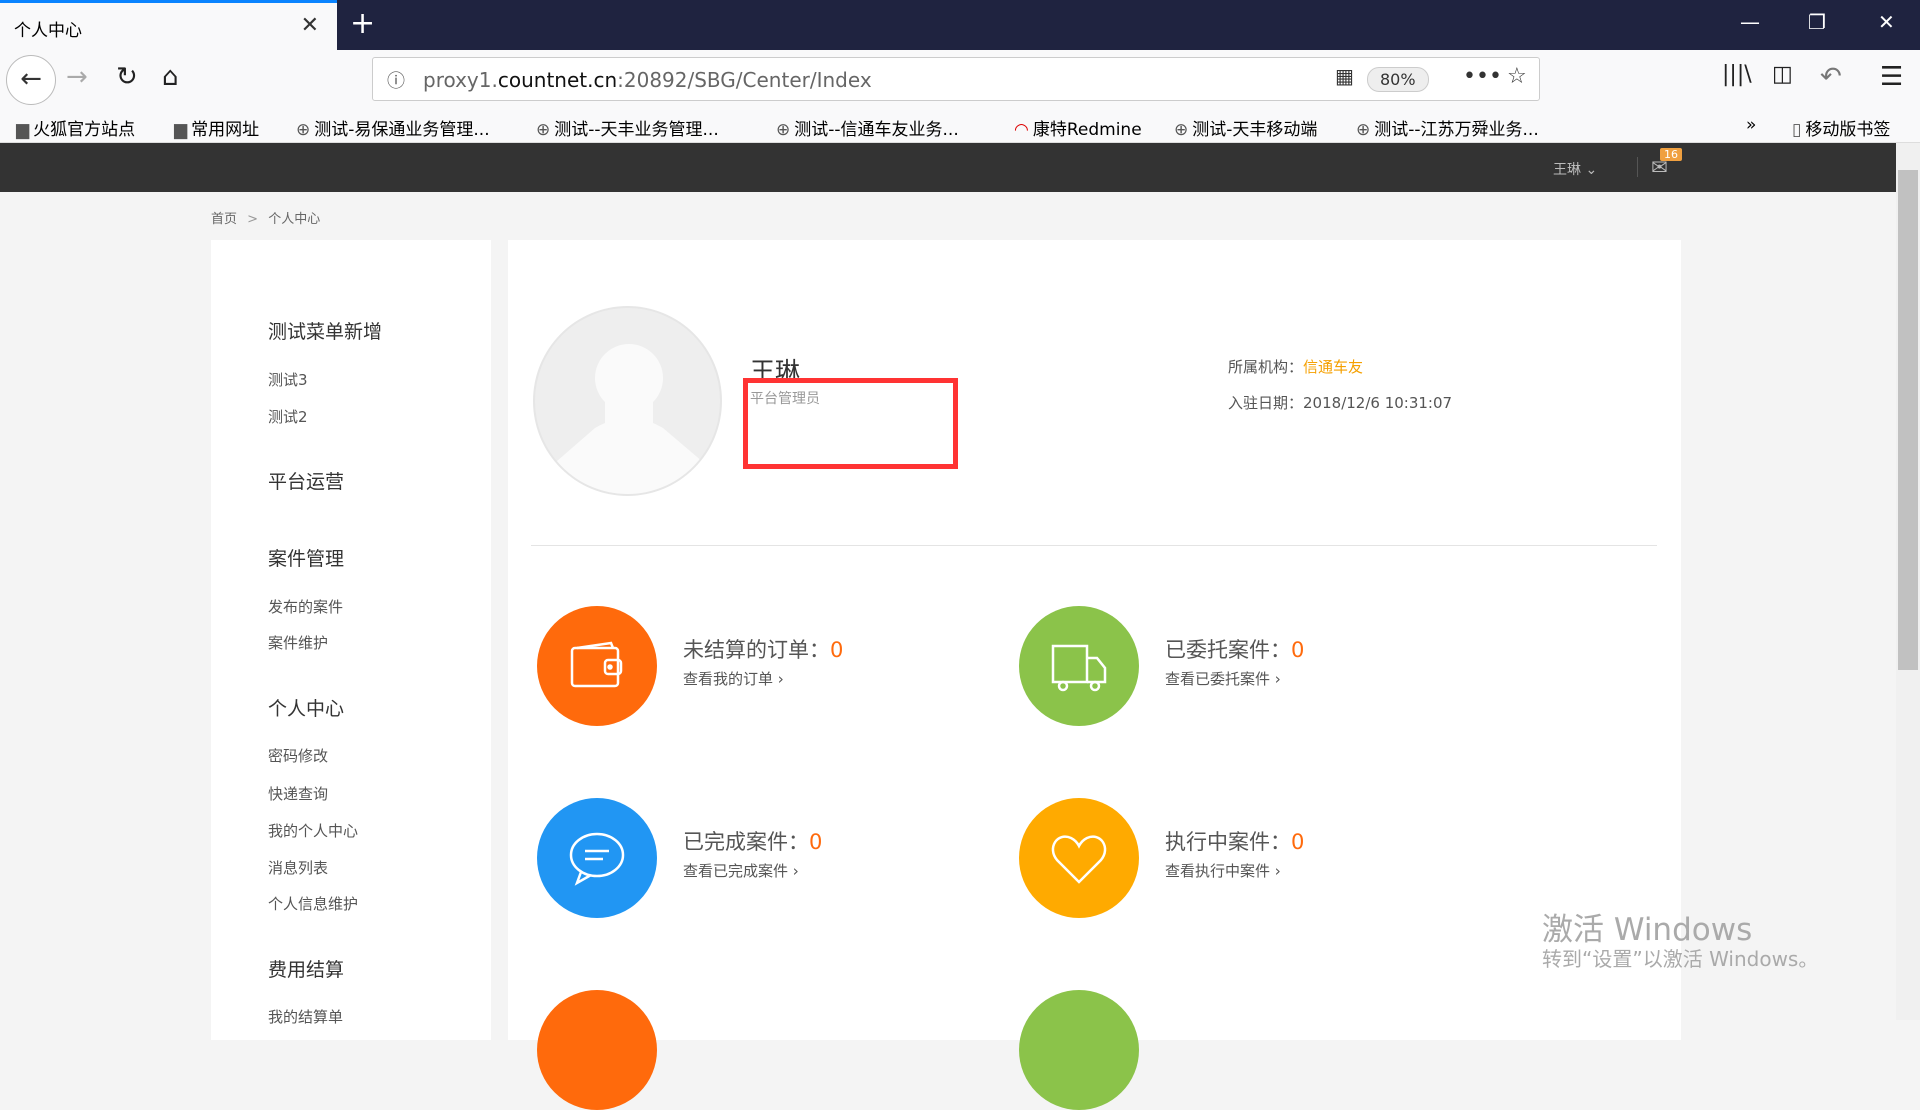 Image resolution: width=1920 pixels, height=1110 pixels. I want to click on view-delegated-link: 查看已委托案件 ›, so click(1223, 678).